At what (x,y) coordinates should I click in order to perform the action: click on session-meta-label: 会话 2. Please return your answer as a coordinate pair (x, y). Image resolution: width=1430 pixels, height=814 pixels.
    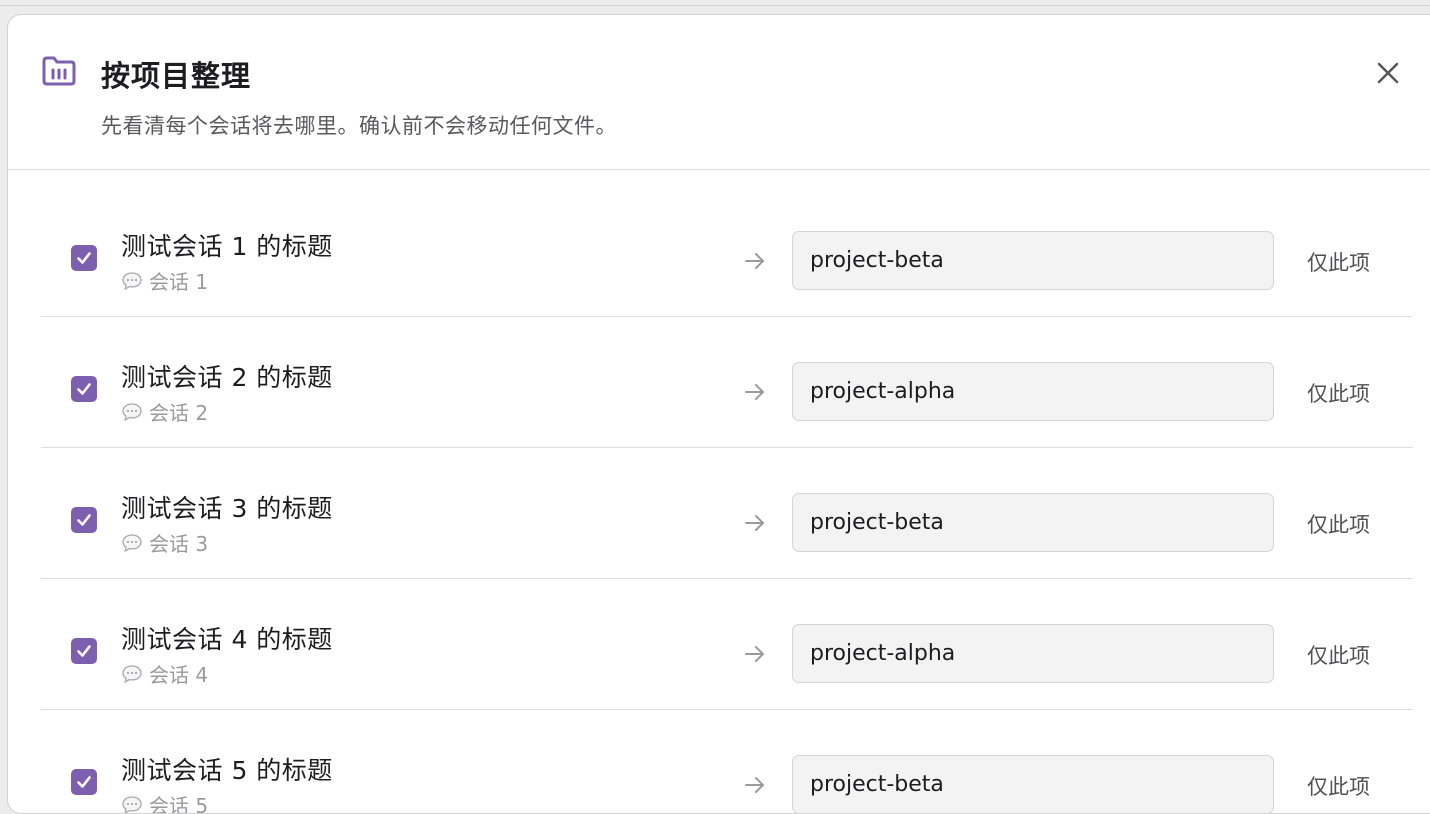
    Looking at the image, I should click on (178, 411).